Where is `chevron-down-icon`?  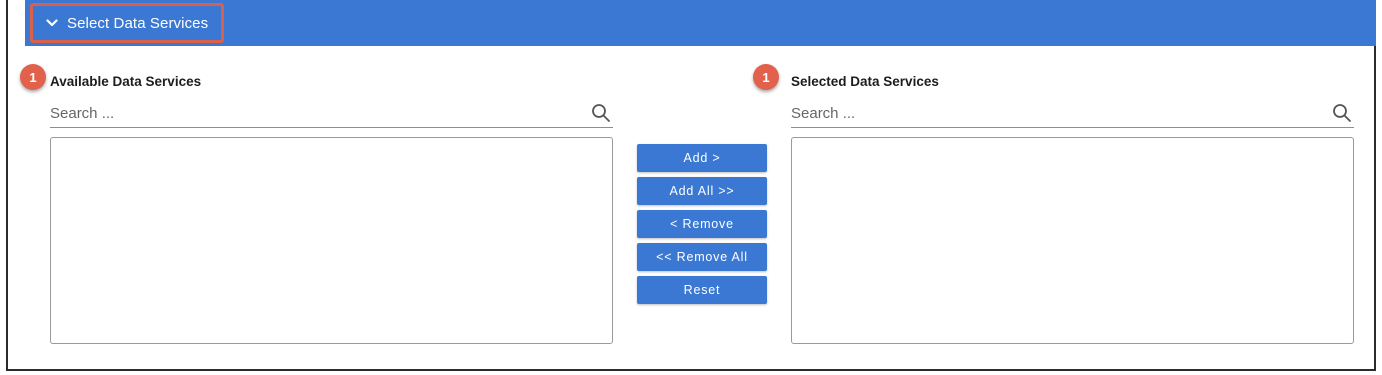
chevron-down-icon is located at coordinates (52, 23).